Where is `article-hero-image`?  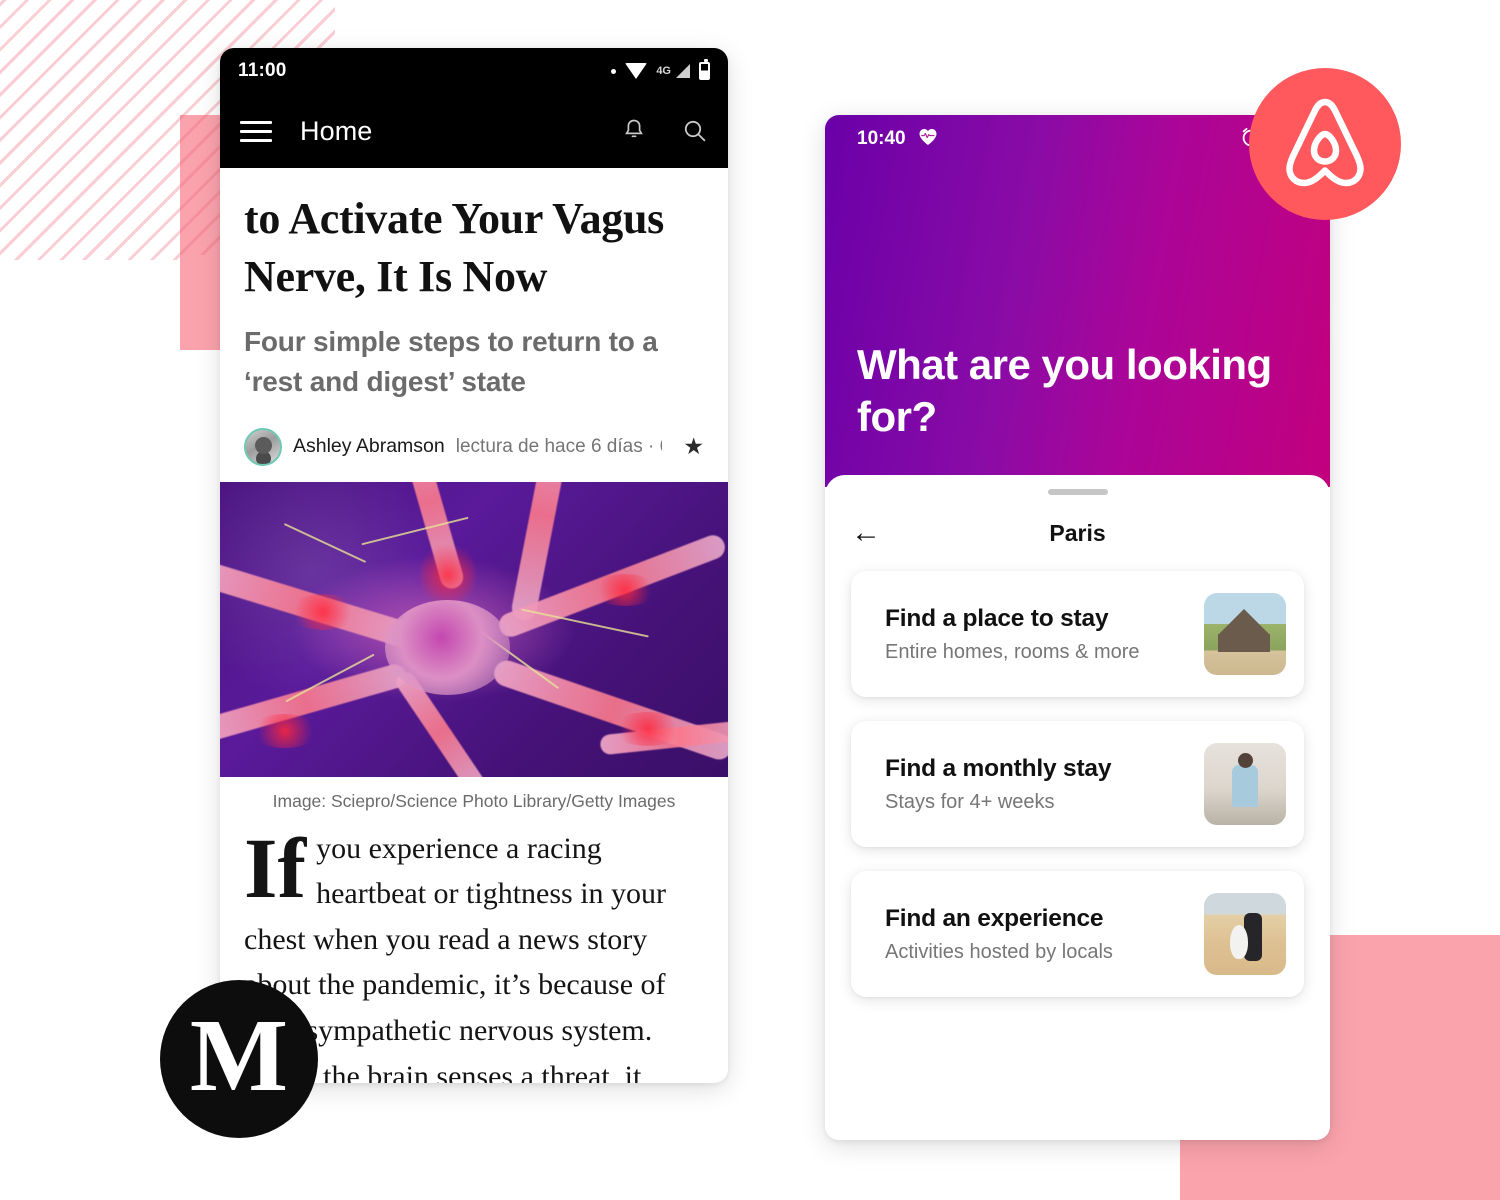 article-hero-image is located at coordinates (474, 629).